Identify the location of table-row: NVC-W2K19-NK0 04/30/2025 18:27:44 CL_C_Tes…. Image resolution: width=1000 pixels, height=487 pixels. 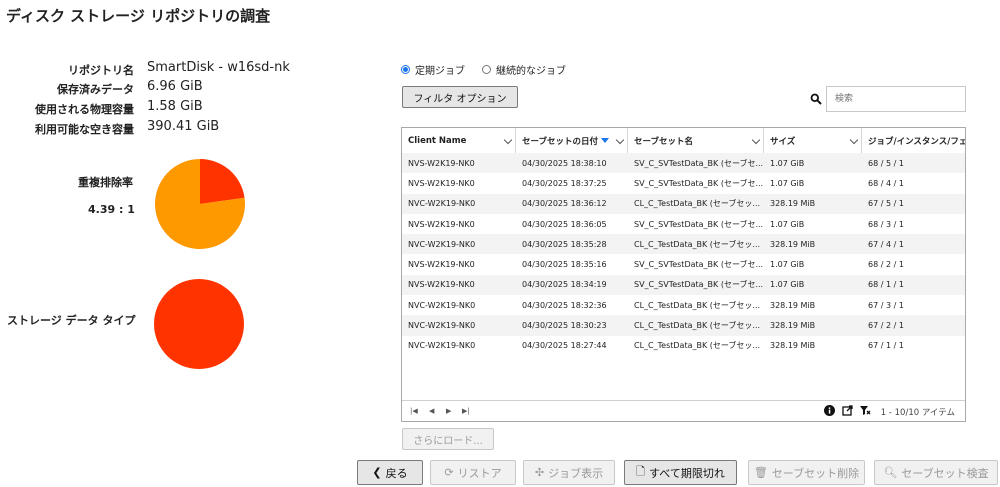
(683, 346).